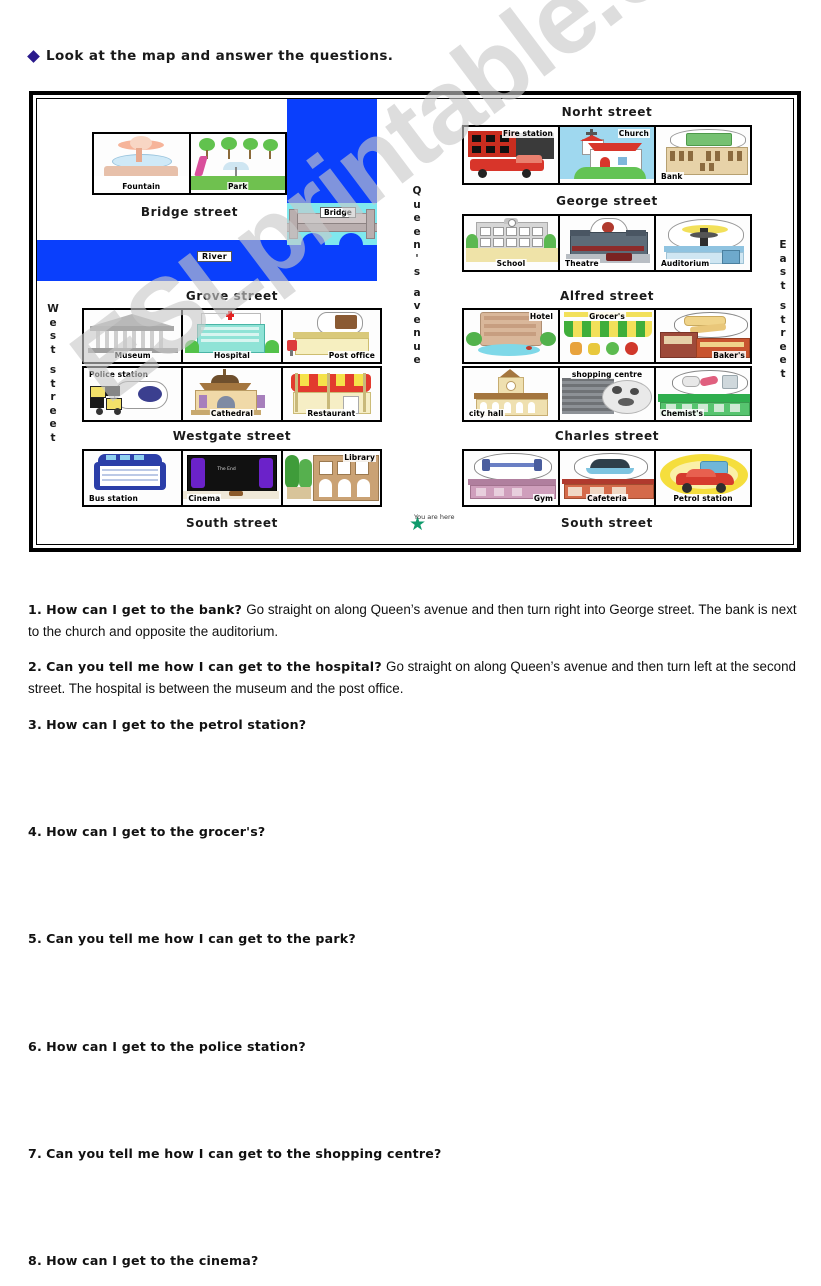 This screenshot has height=1286, width=821. Describe the element at coordinates (511, 155) in the screenshot. I see `building-fire-station: Fire station` at that location.